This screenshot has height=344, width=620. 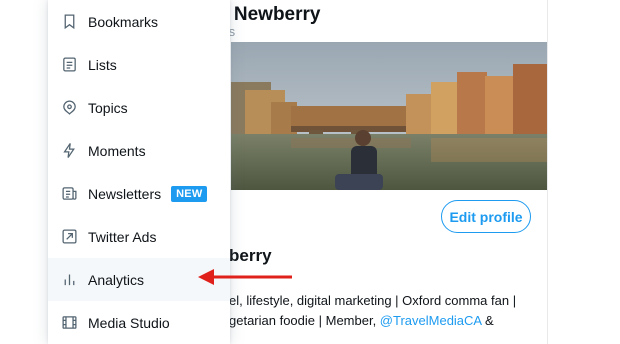 What do you see at coordinates (123, 21) in the screenshot?
I see `menu-item-label: Bookmarks` at bounding box center [123, 21].